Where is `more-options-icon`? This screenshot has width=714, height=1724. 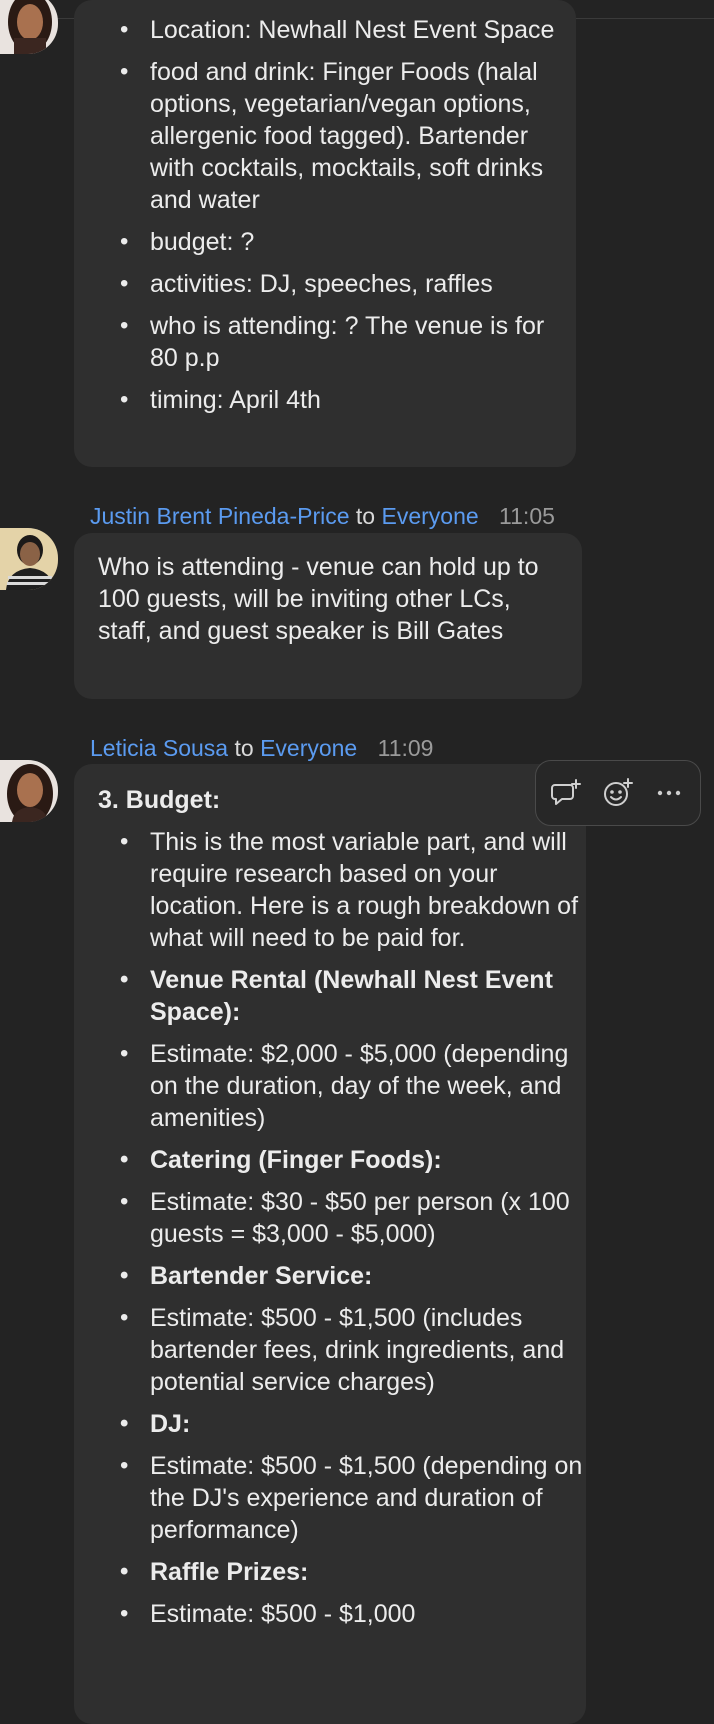
more-options-icon is located at coordinates (668, 793).